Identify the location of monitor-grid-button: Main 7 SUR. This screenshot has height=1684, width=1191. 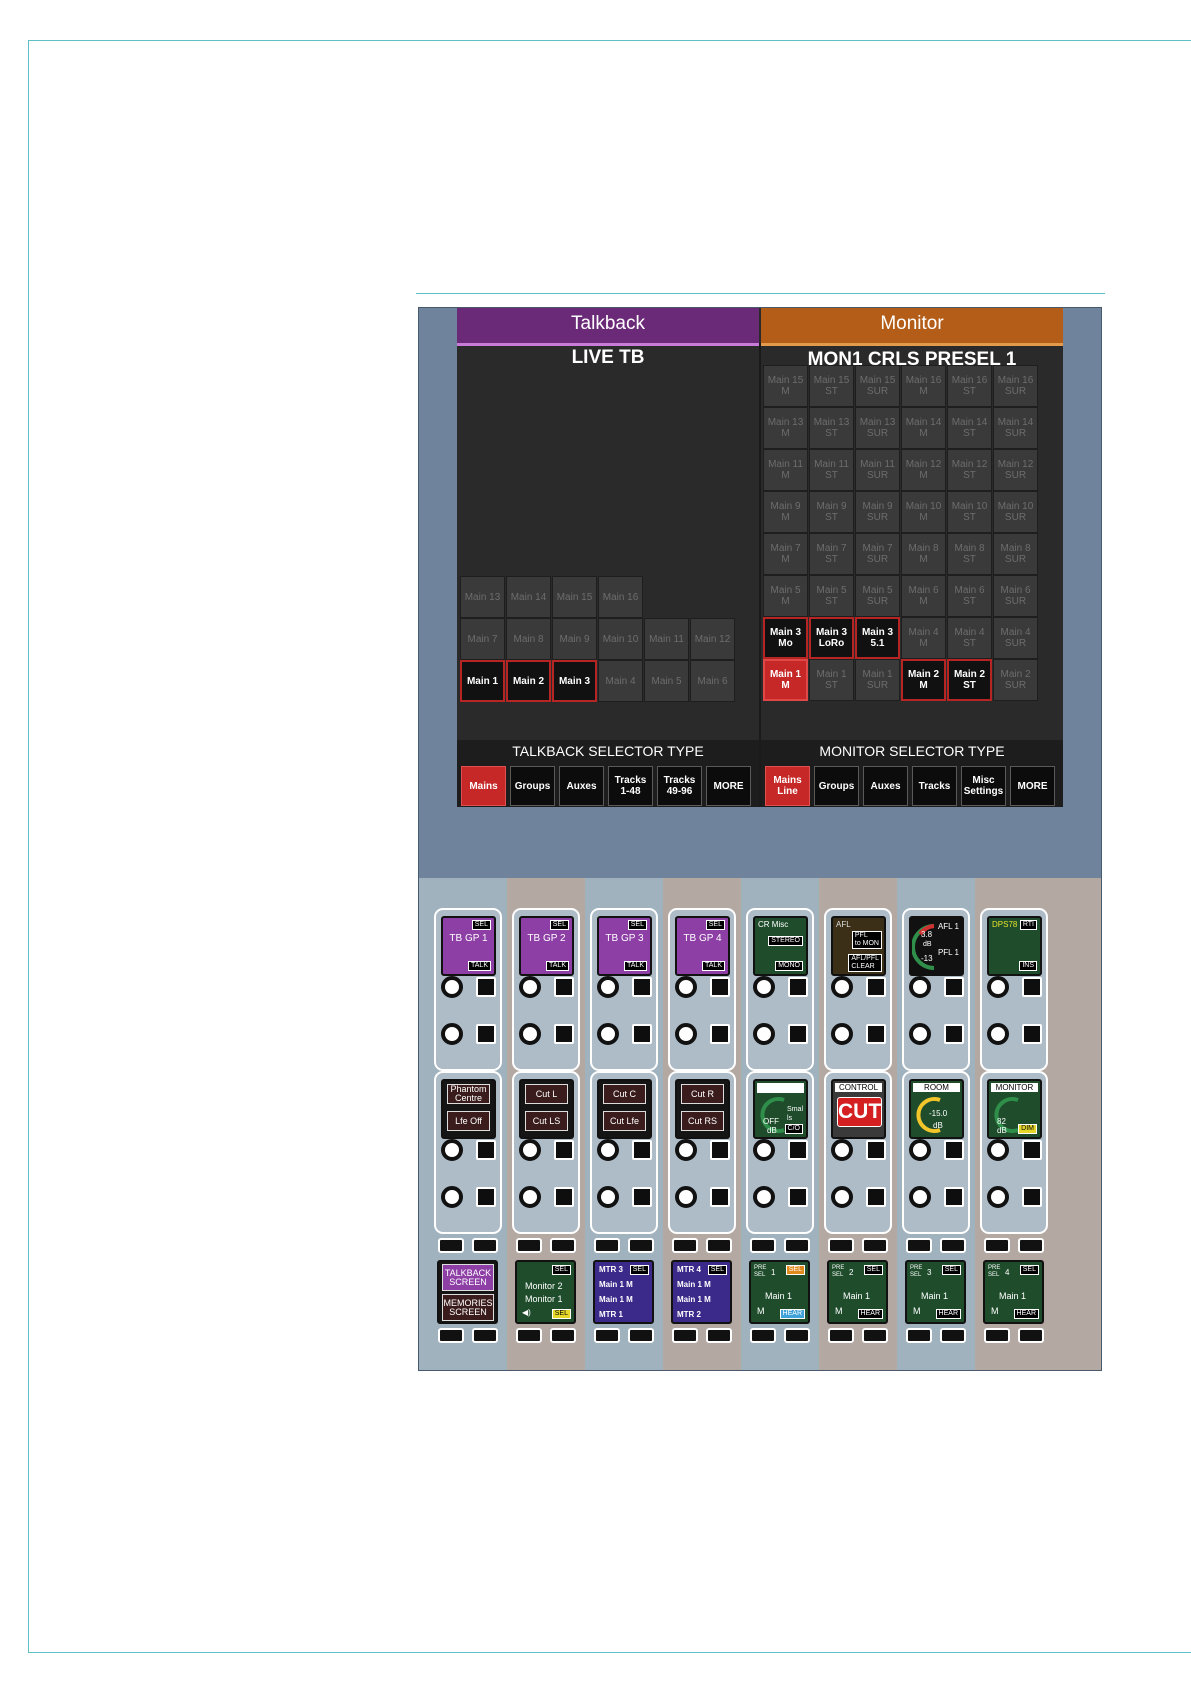
(877, 554).